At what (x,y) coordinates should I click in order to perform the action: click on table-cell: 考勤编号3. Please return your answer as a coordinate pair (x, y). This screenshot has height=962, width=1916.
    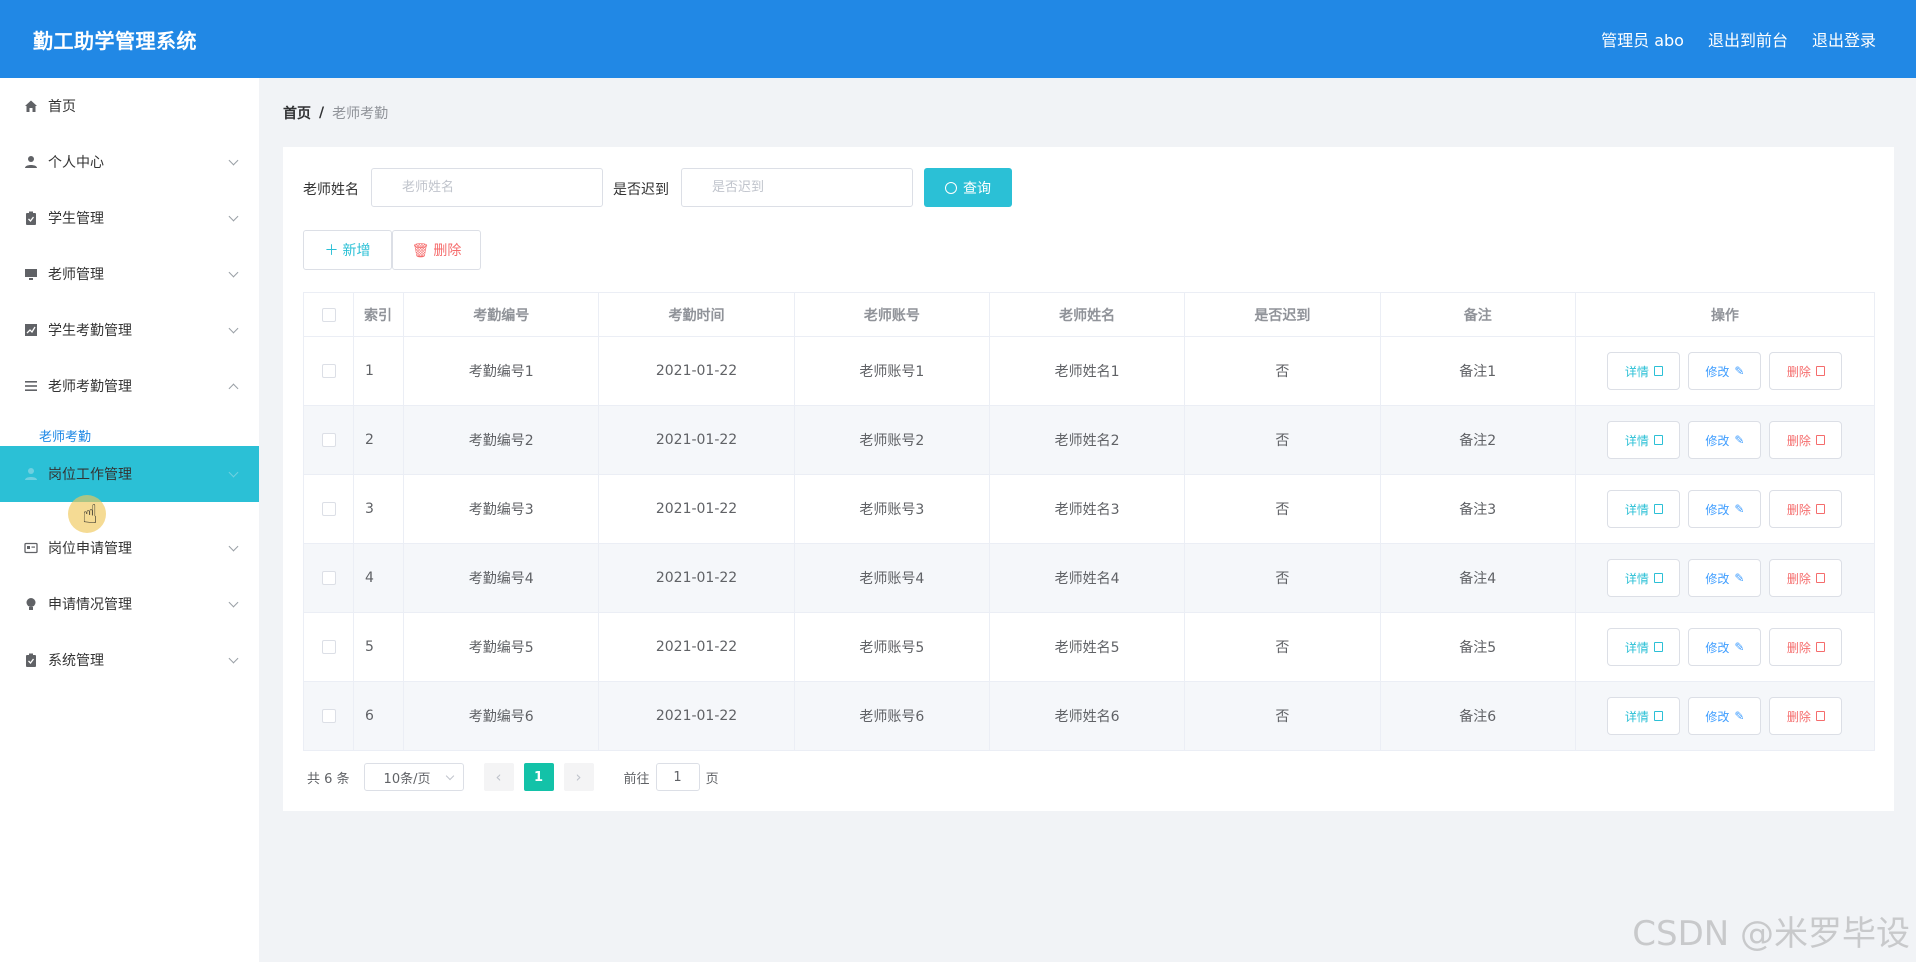
    Looking at the image, I should click on (501, 509).